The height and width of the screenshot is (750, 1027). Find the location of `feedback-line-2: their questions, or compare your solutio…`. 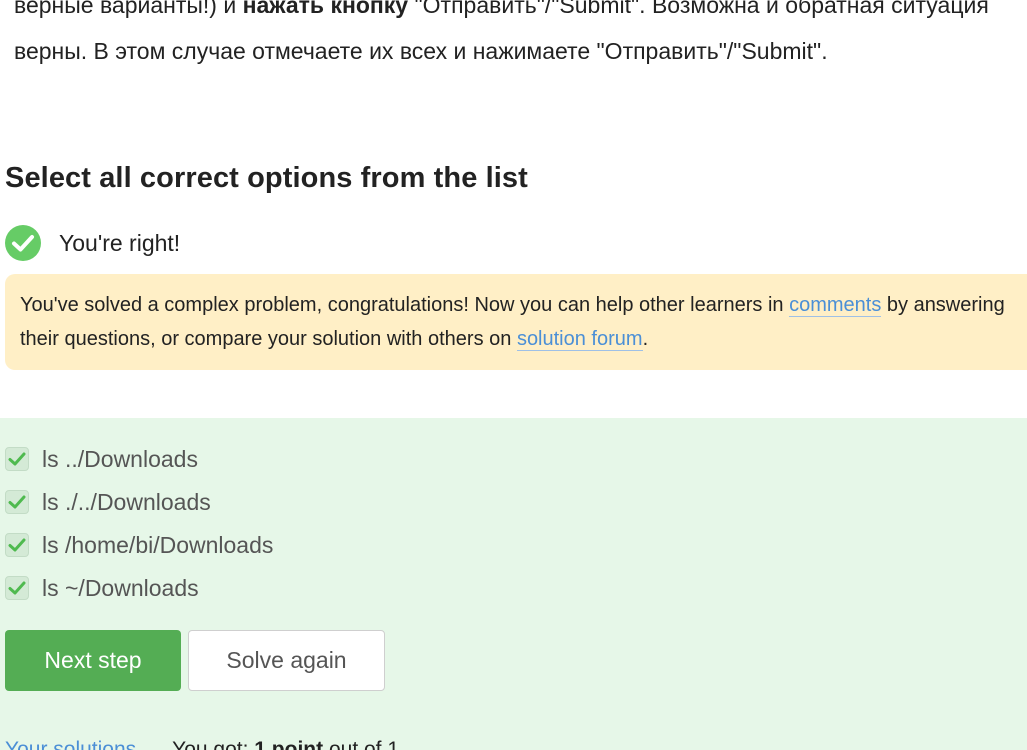

feedback-line-2: their questions, or compare your solutio… is located at coordinates (334, 339).